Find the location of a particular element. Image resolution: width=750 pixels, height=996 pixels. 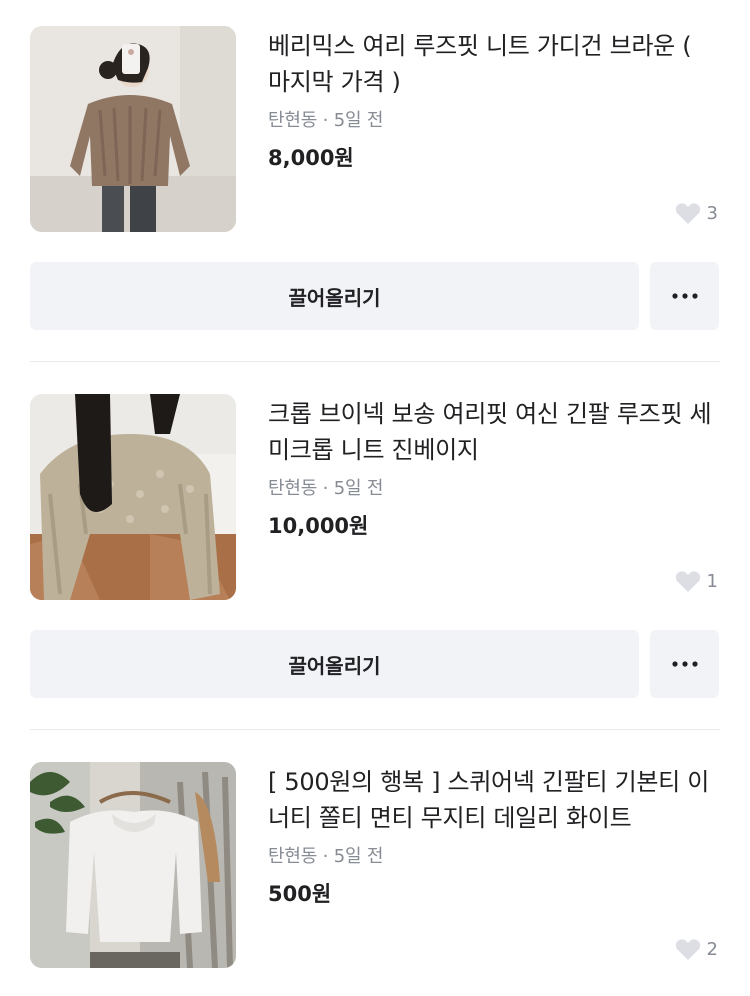

photo-tee-white is located at coordinates (133, 865).